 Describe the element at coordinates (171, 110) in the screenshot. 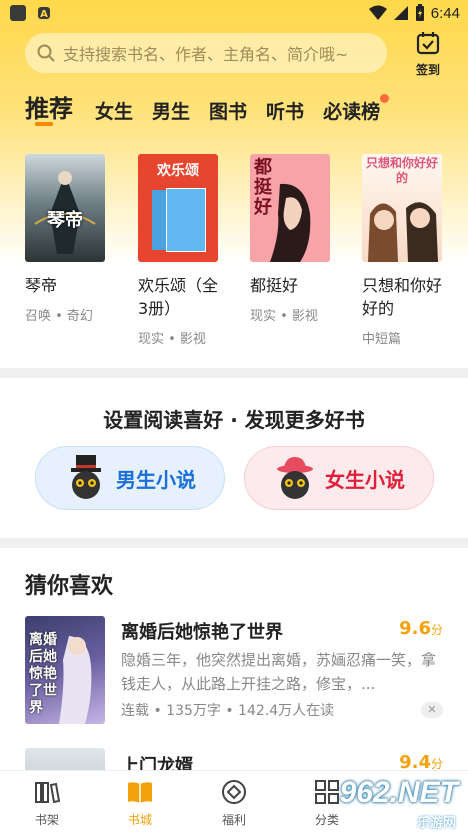

I see `tab-male: 男生` at that location.